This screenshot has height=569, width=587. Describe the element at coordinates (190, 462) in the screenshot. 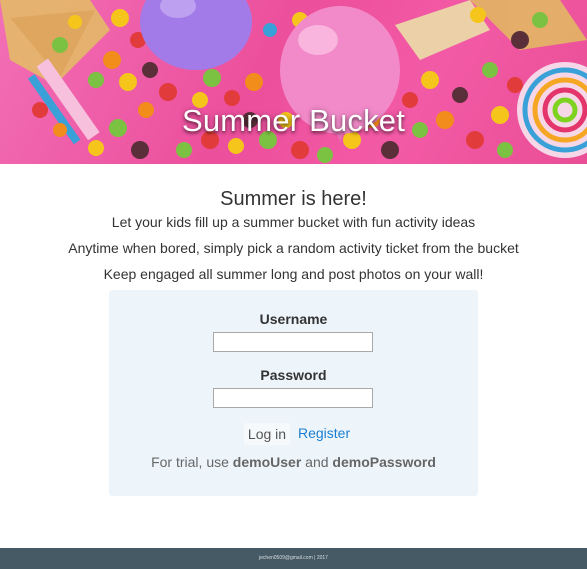

I see `trial-prefix: For trial, use` at that location.